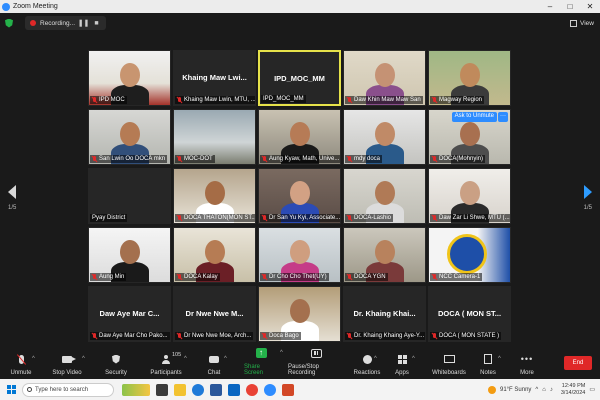 Image resolution: width=600 pixels, height=400 pixels. Describe the element at coordinates (582, 23) in the screenshot. I see `view-button: View` at that location.